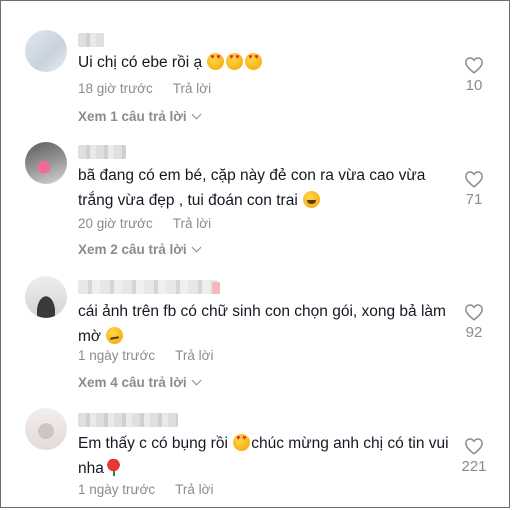 The width and height of the screenshot is (512, 510). What do you see at coordinates (115, 335) in the screenshot?
I see `smirking-face-emoji` at bounding box center [115, 335].